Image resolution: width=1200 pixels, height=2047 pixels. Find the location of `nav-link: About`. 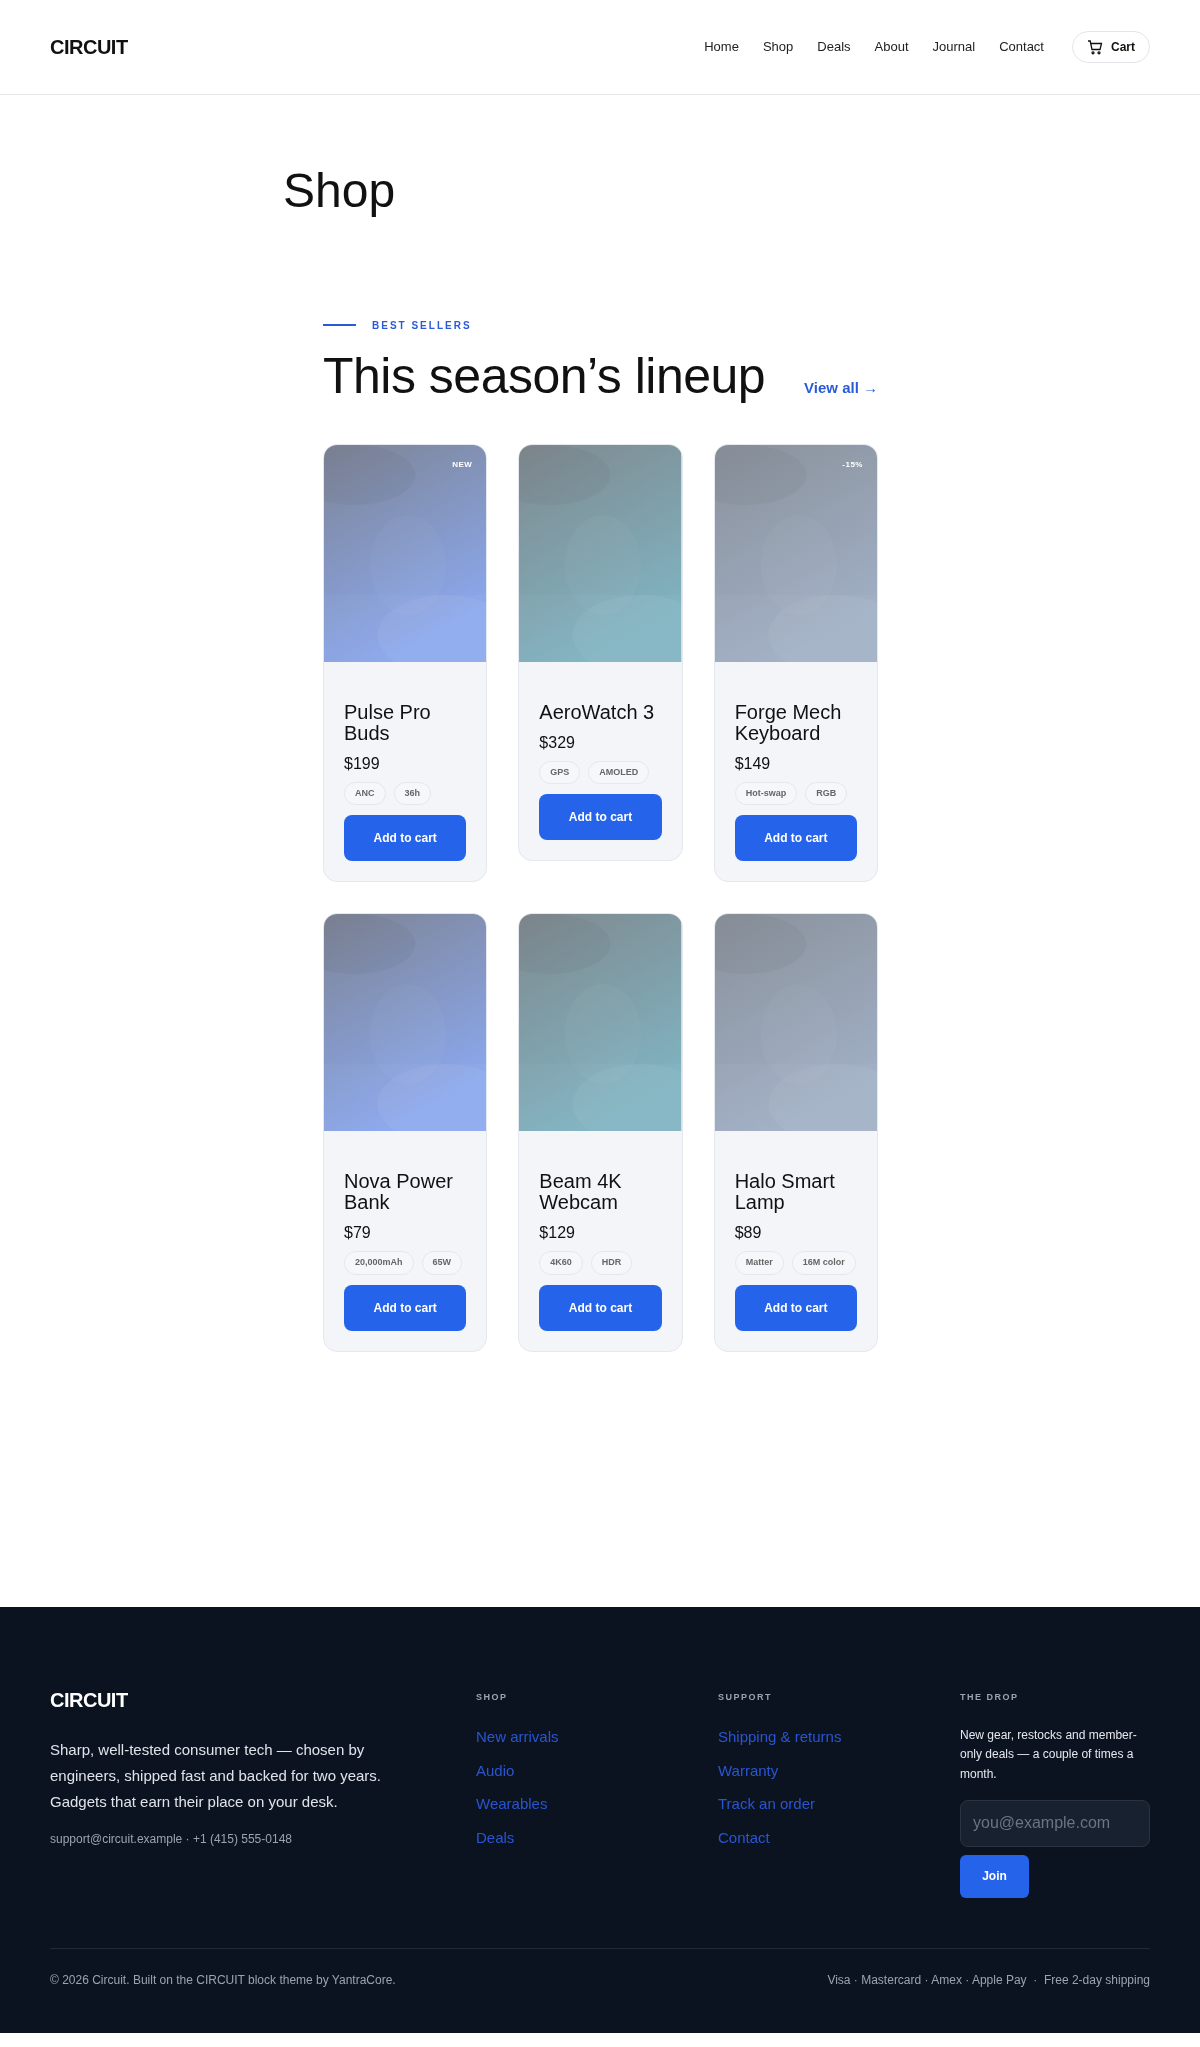

nav-link: About is located at coordinates (891, 47).